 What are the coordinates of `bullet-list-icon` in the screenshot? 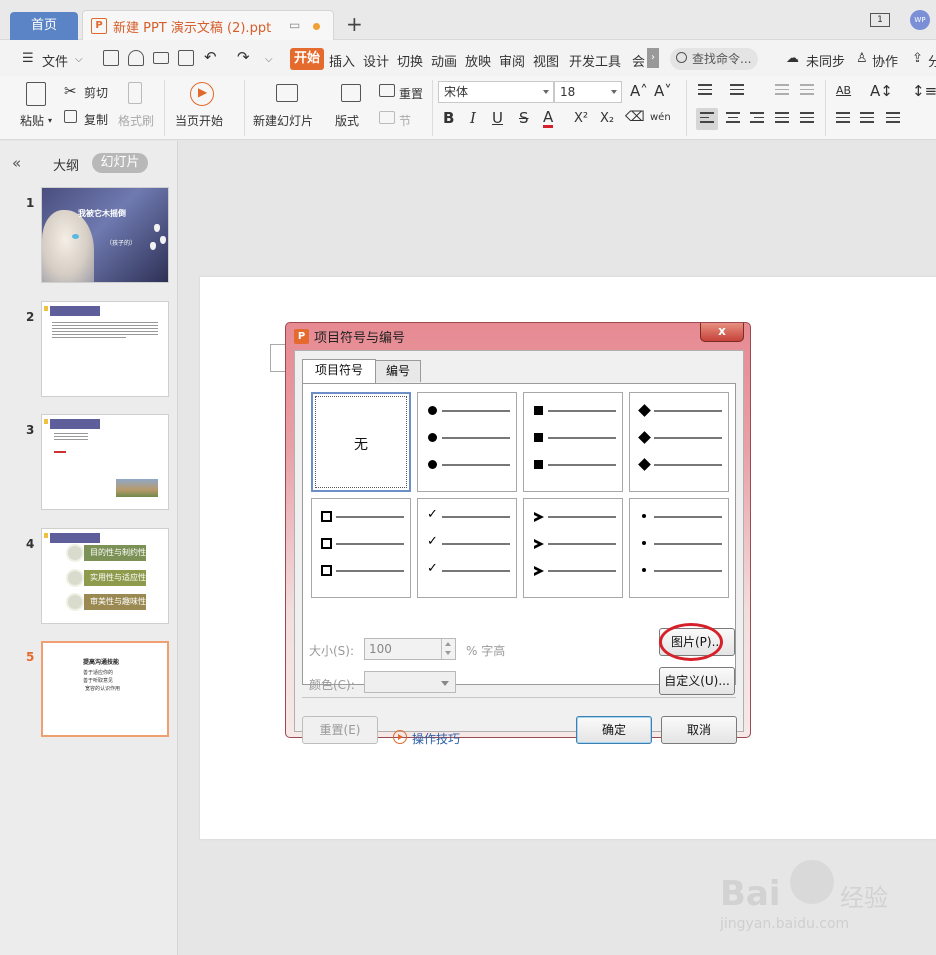 It's located at (705, 91).